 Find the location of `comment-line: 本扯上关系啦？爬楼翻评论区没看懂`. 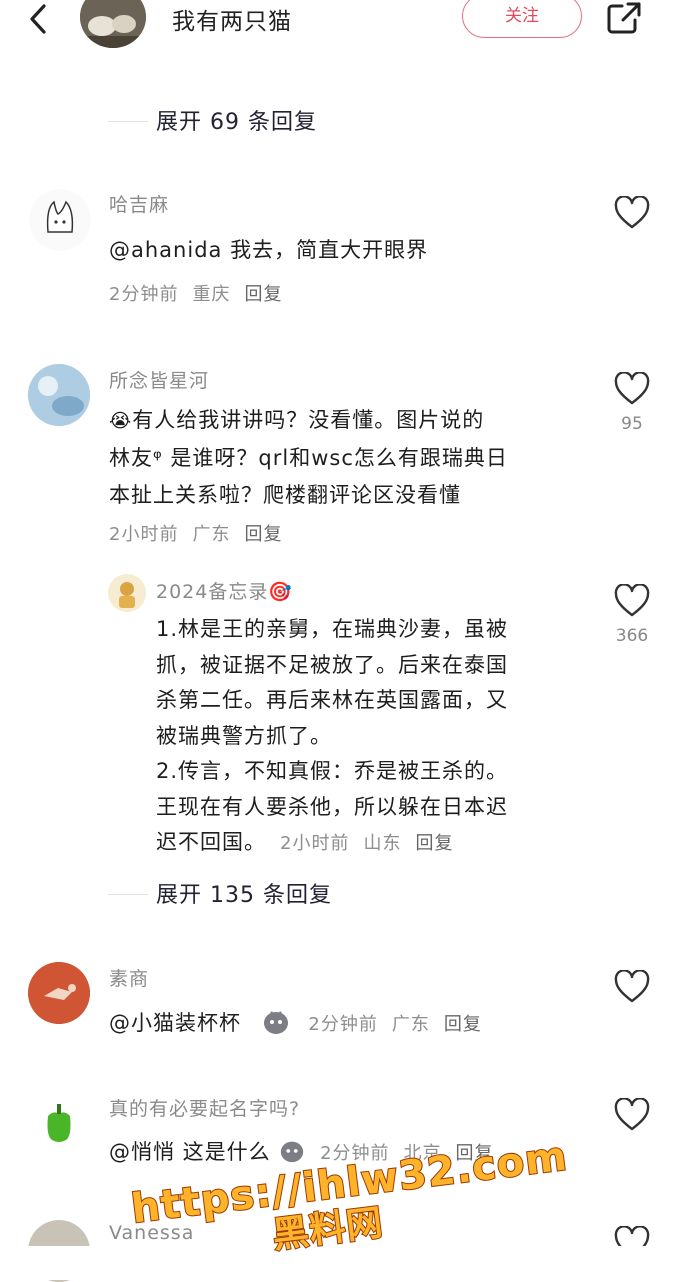

comment-line: 本扯上关系啦？爬楼翻评论区没看懂 is located at coordinates (285, 495).